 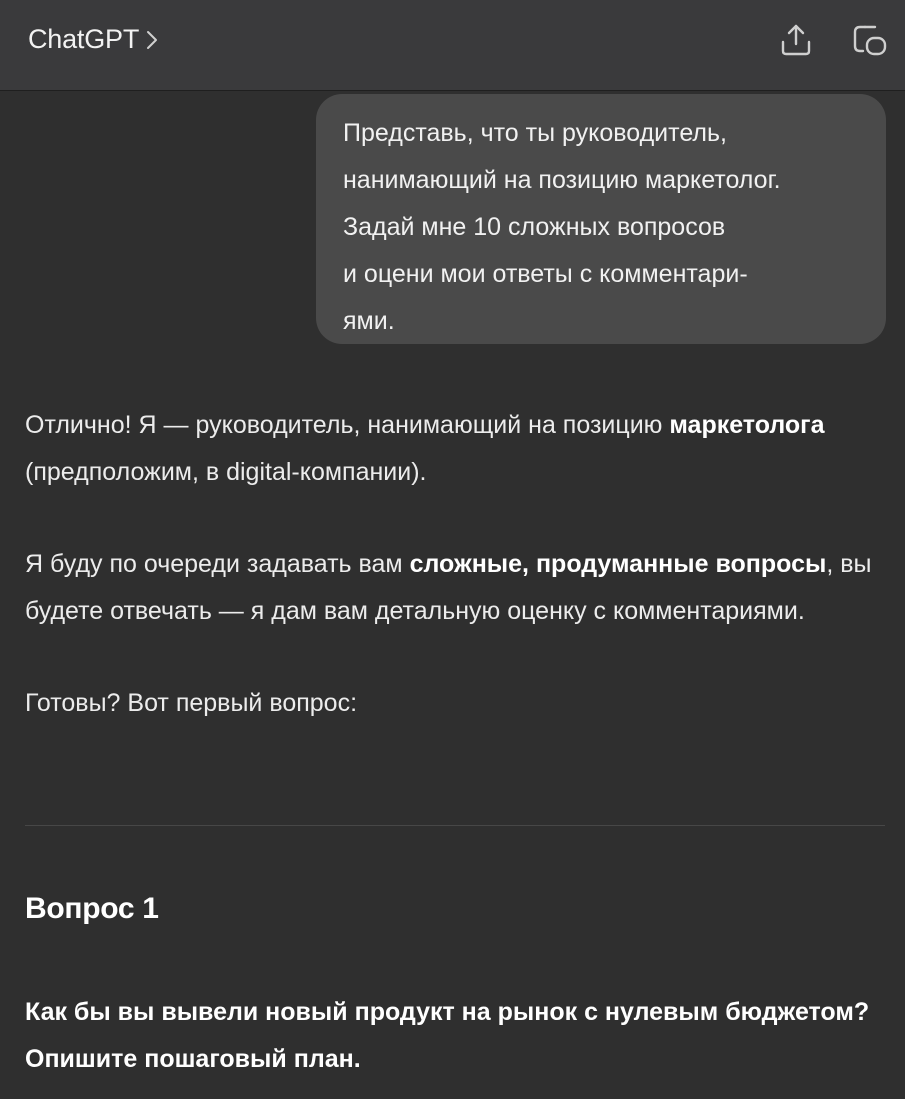 I want to click on share-button, so click(x=796, y=40).